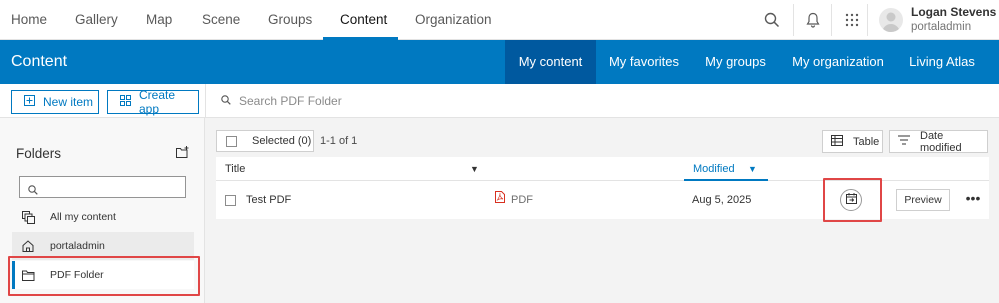  Describe the element at coordinates (39, 61) in the screenshot. I see `page-title: Content` at that location.